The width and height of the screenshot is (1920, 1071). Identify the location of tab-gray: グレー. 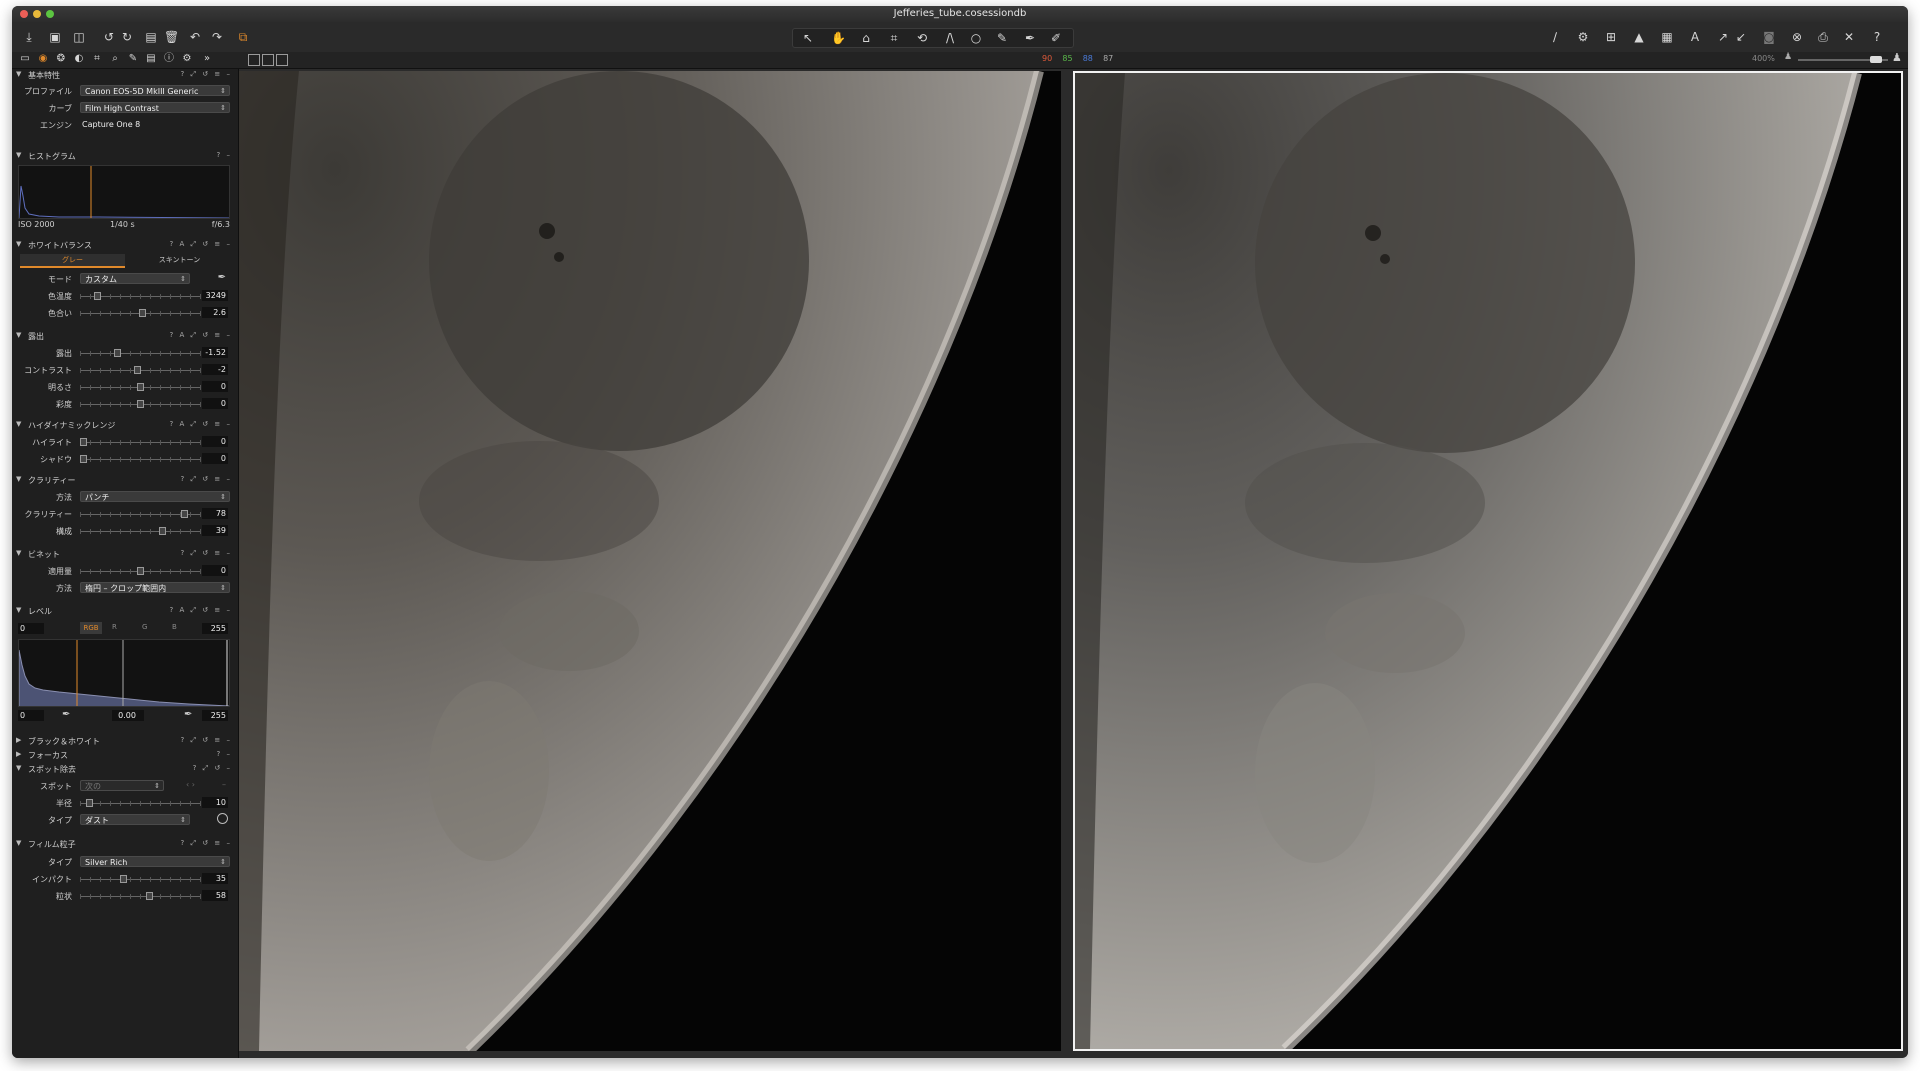
(72, 261).